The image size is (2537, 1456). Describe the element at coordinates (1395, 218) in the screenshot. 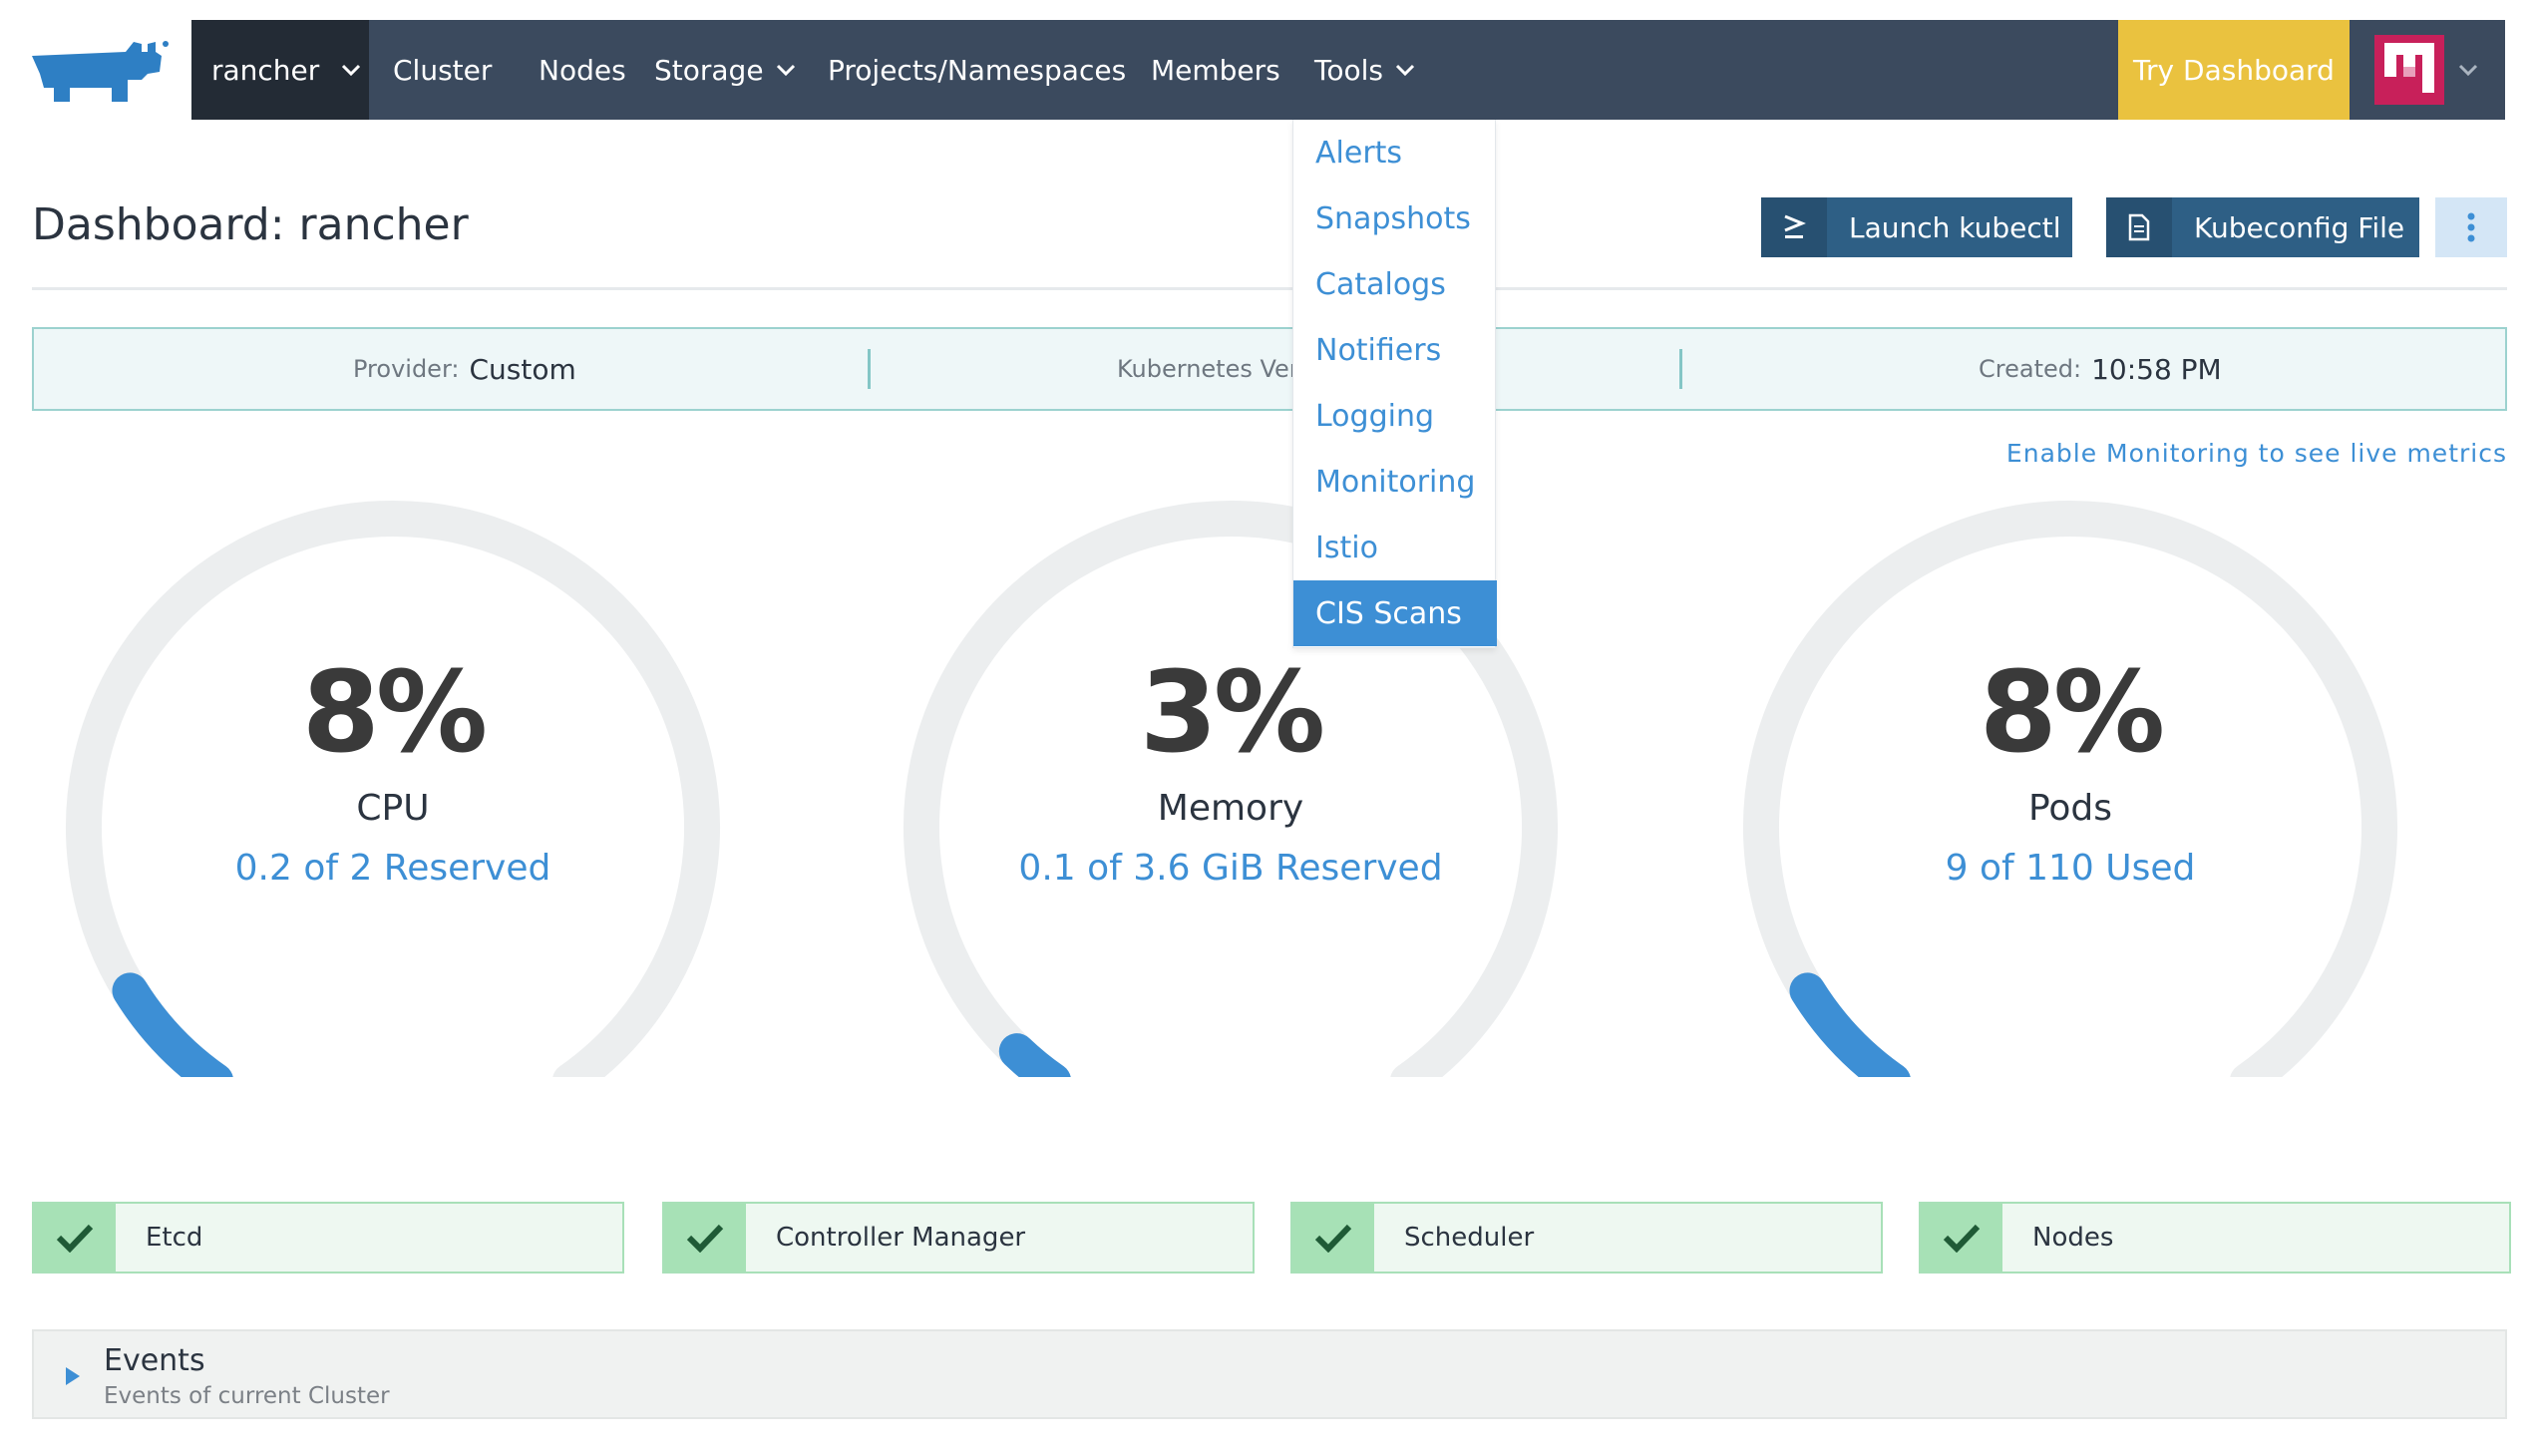

I see `menu-item-snapshots: Snapshots` at that location.